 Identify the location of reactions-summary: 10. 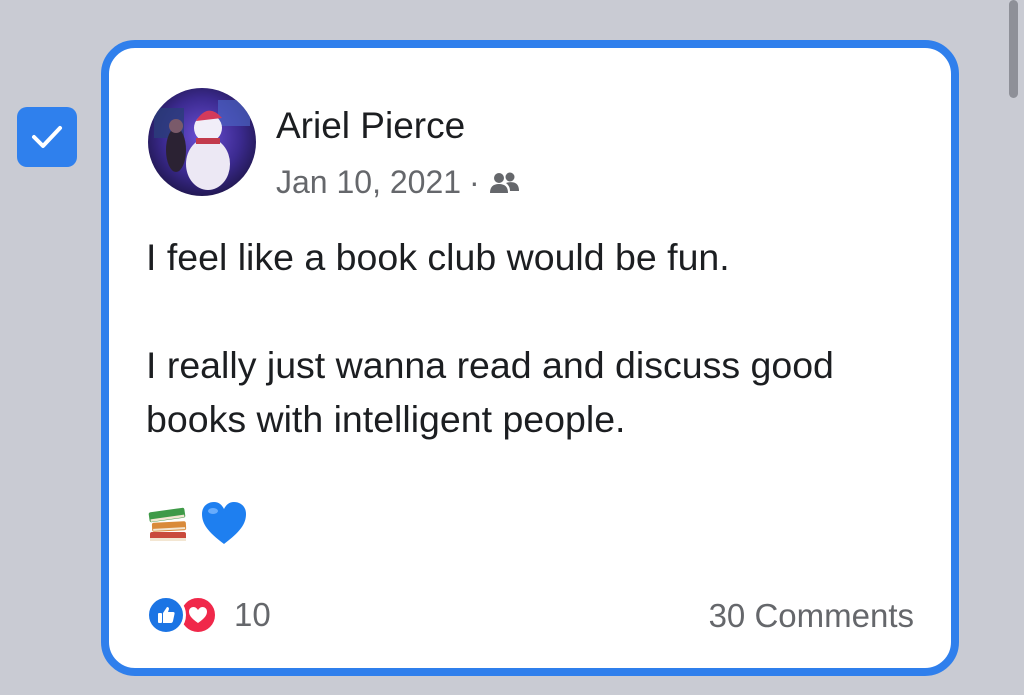
(208, 615).